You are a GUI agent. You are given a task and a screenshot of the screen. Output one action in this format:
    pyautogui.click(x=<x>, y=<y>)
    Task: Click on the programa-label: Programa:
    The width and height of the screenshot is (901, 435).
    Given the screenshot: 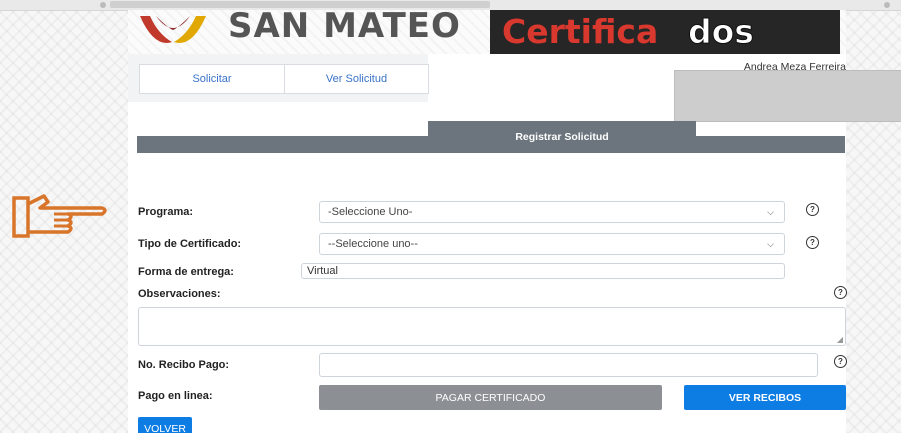 What is the action you would take?
    pyautogui.click(x=166, y=212)
    